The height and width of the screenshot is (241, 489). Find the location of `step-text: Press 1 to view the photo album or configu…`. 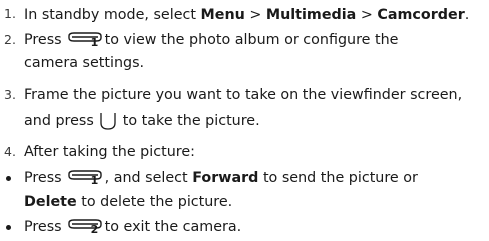

step-text: Press 1 to view the photo album or configu… is located at coordinates (211, 40).